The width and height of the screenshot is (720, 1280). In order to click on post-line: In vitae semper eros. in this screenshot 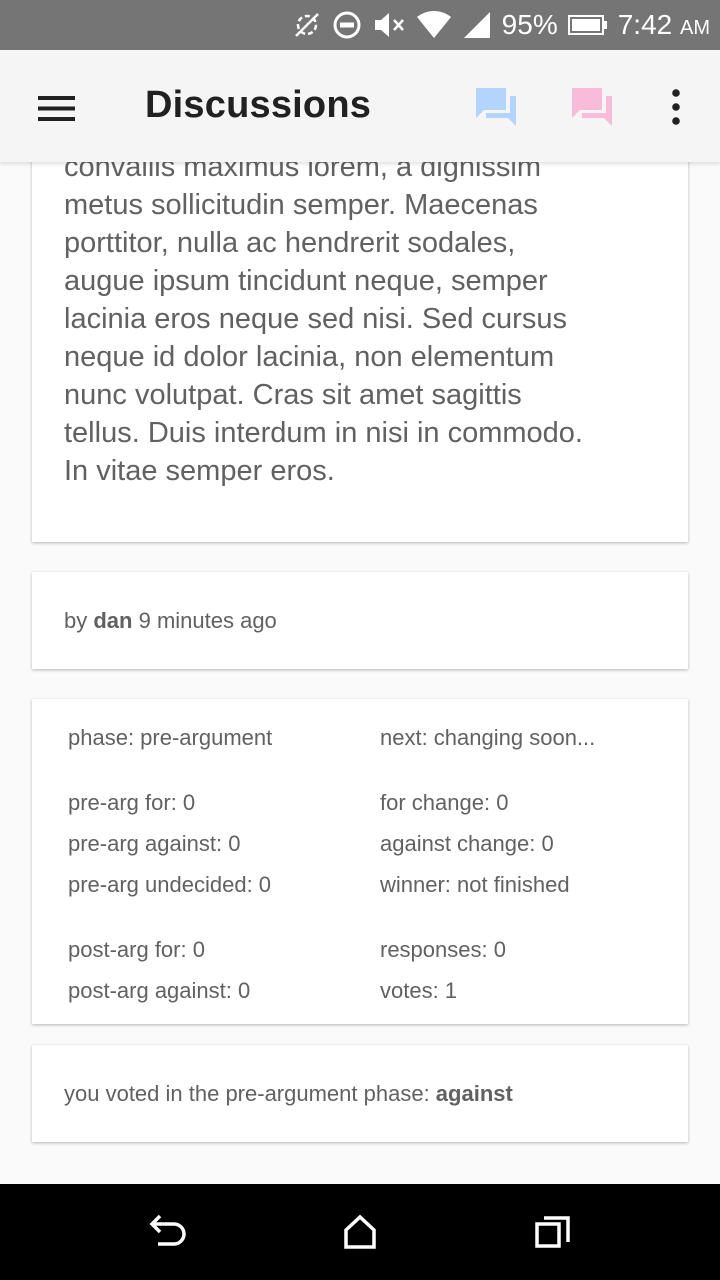, I will do `click(199, 471)`.